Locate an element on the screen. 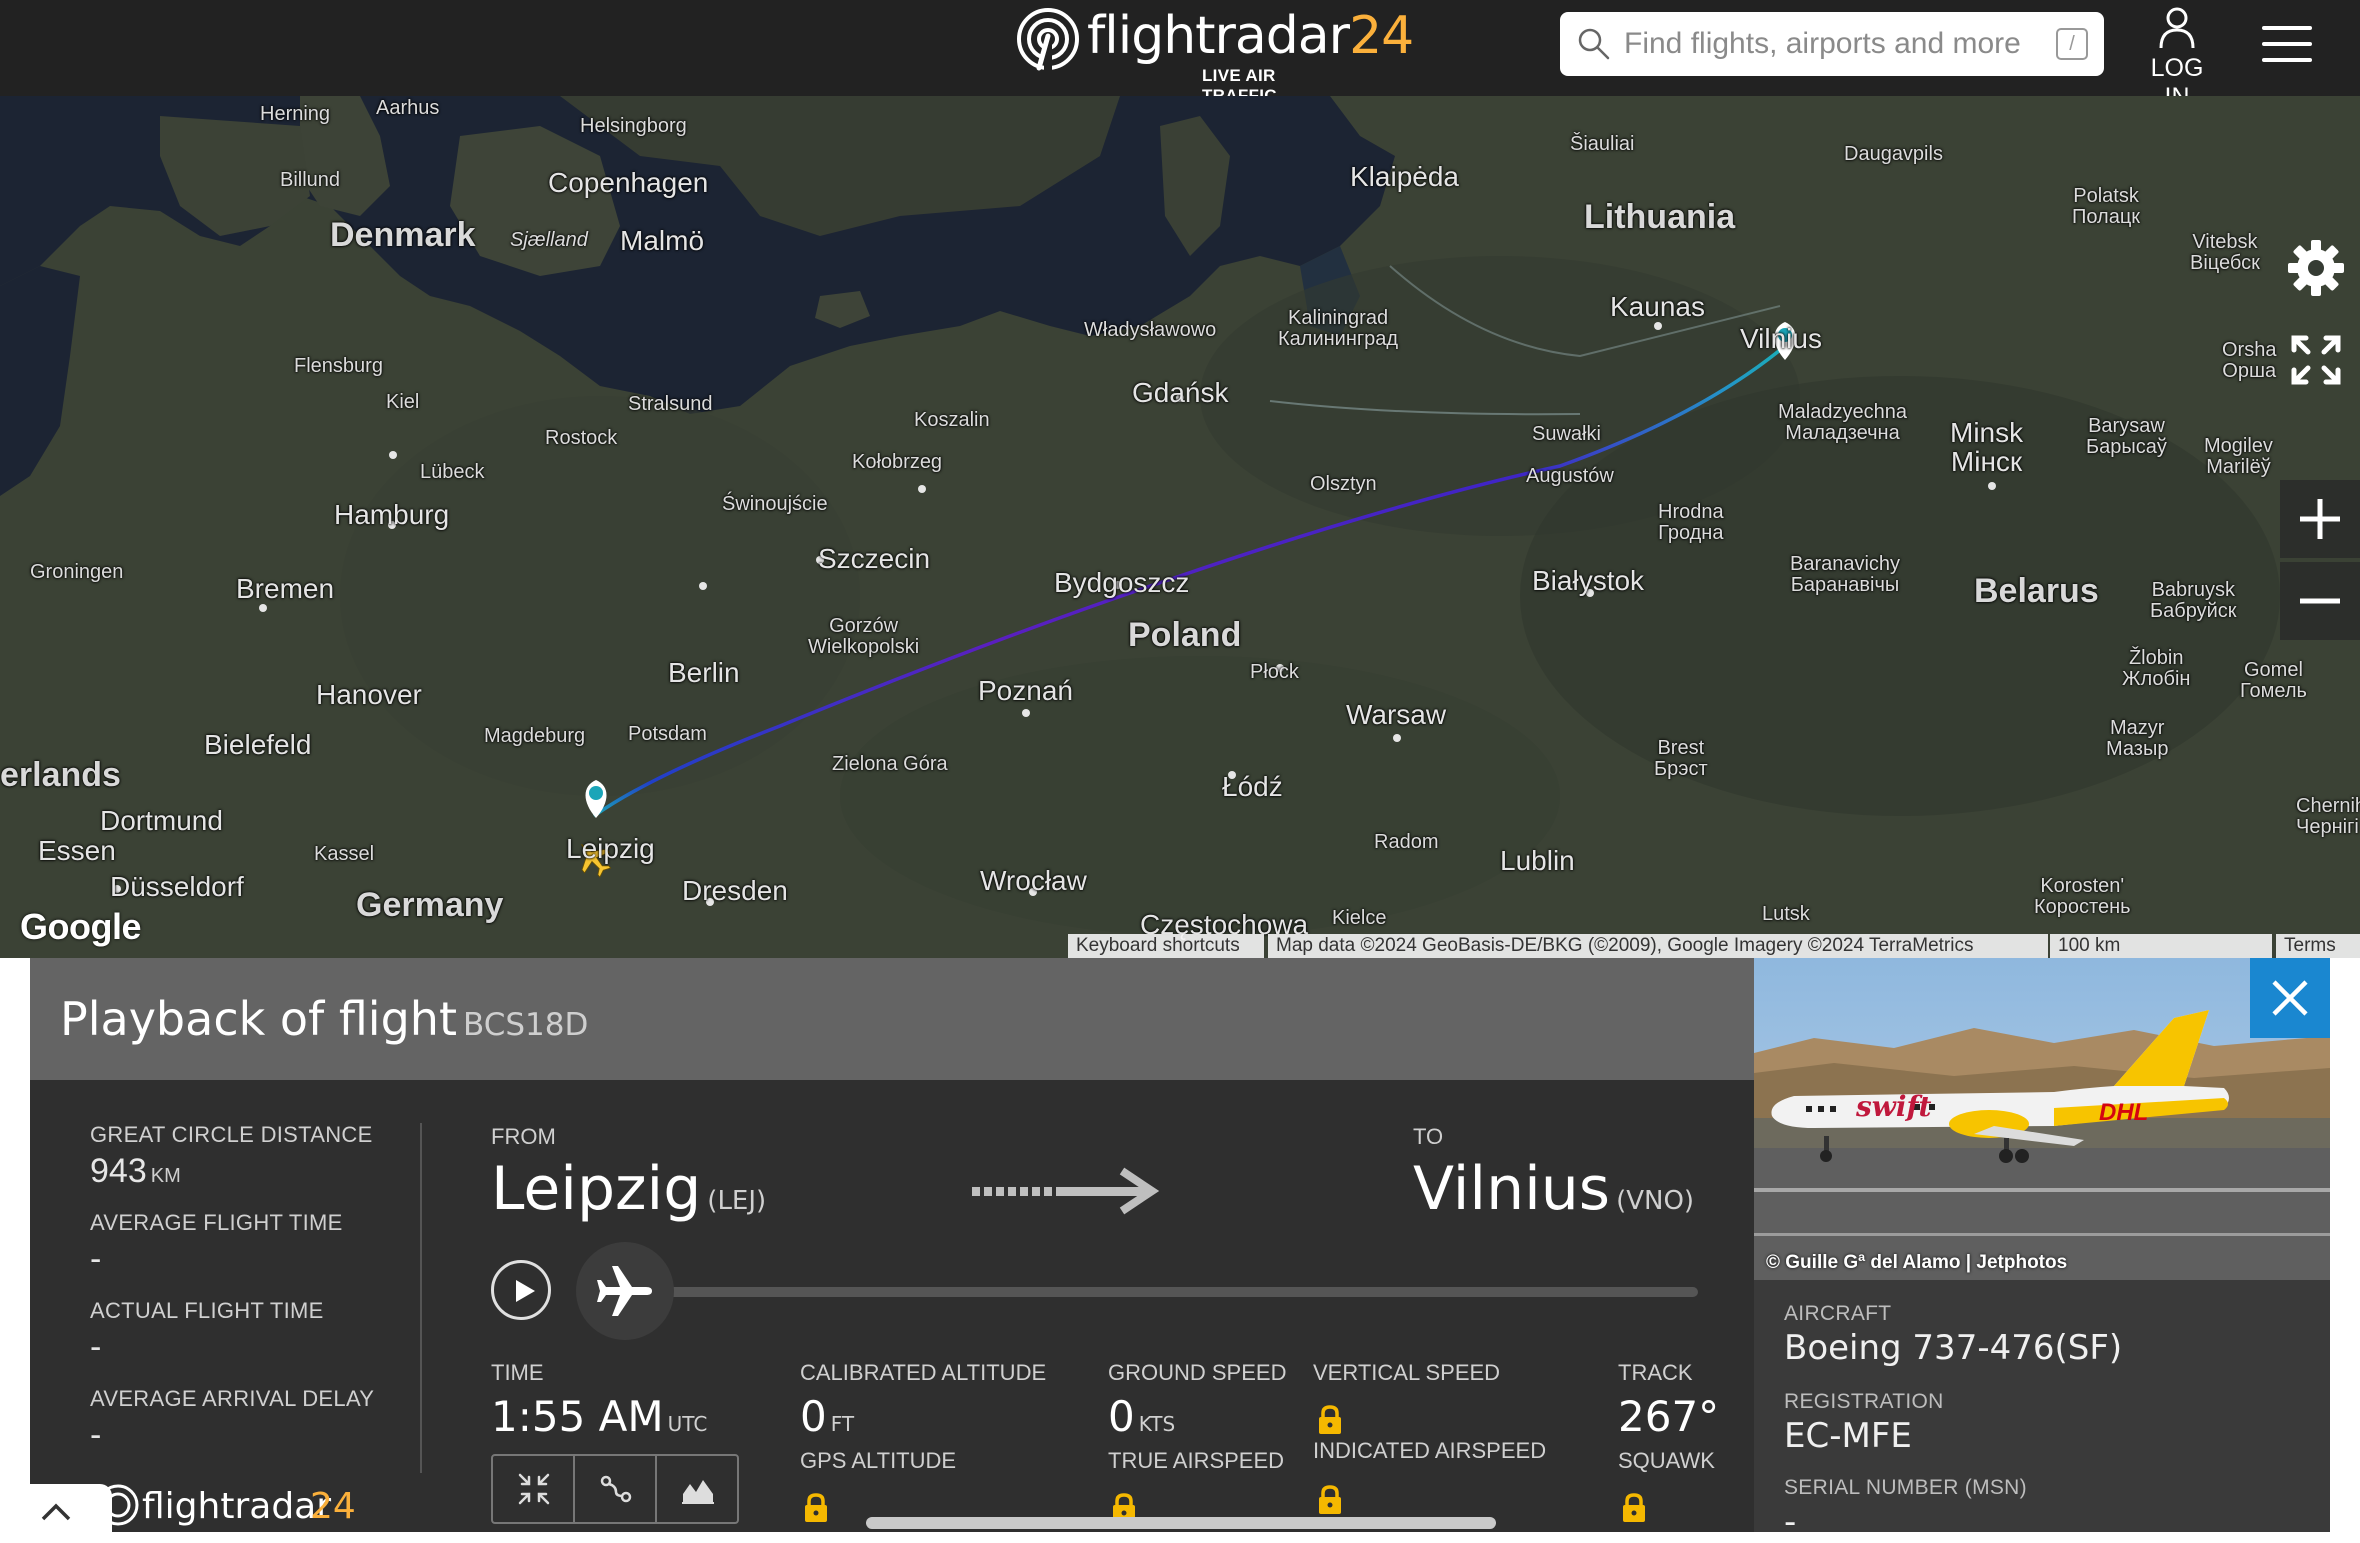  map-label: Lübeck is located at coordinates (452, 472).